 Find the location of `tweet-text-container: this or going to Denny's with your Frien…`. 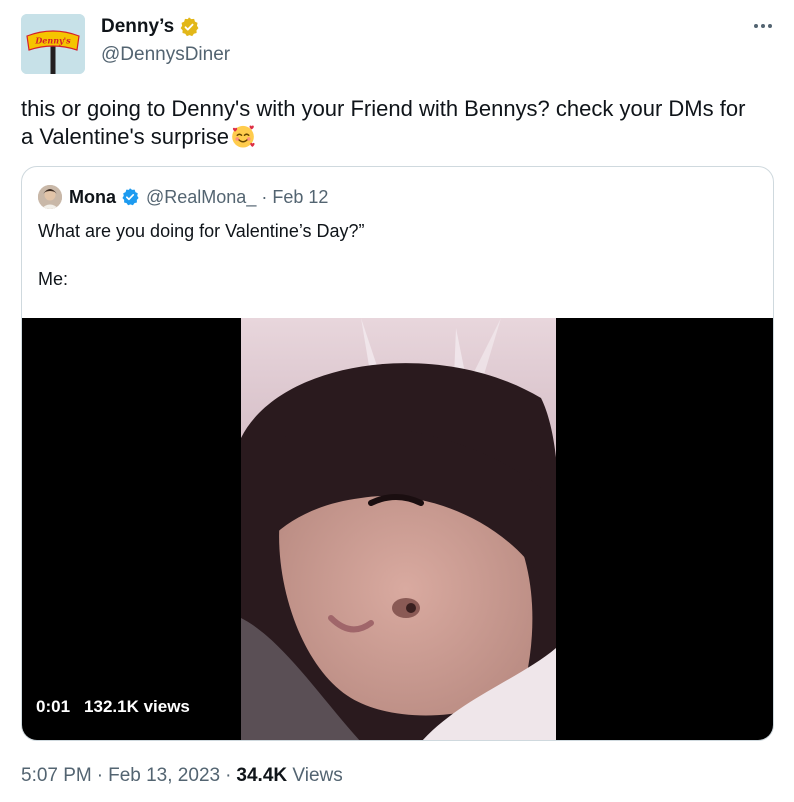

tweet-text-container: this or going to Denny's with your Frien… is located at coordinates (391, 123).